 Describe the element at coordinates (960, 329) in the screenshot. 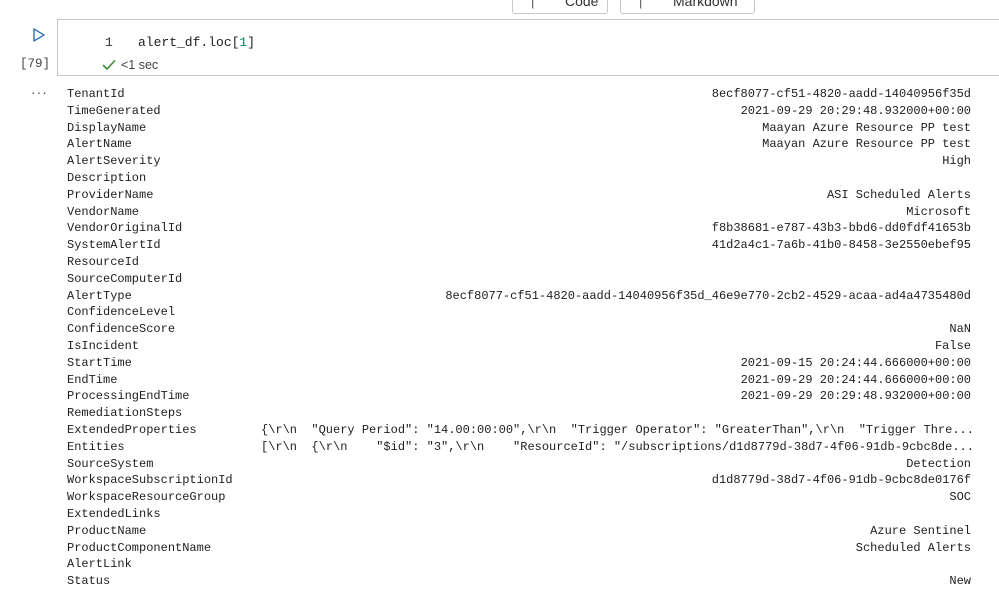

I see `field-value: NaN` at that location.